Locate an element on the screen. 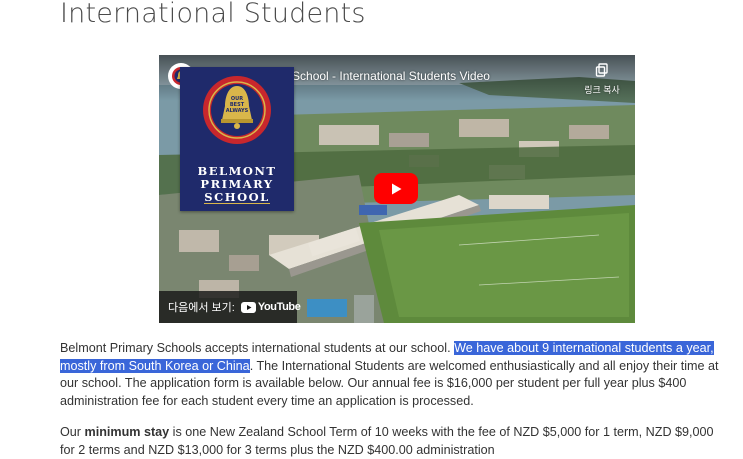 This screenshot has height=459, width=743. logo-name-line1: BELMONT is located at coordinates (237, 171).